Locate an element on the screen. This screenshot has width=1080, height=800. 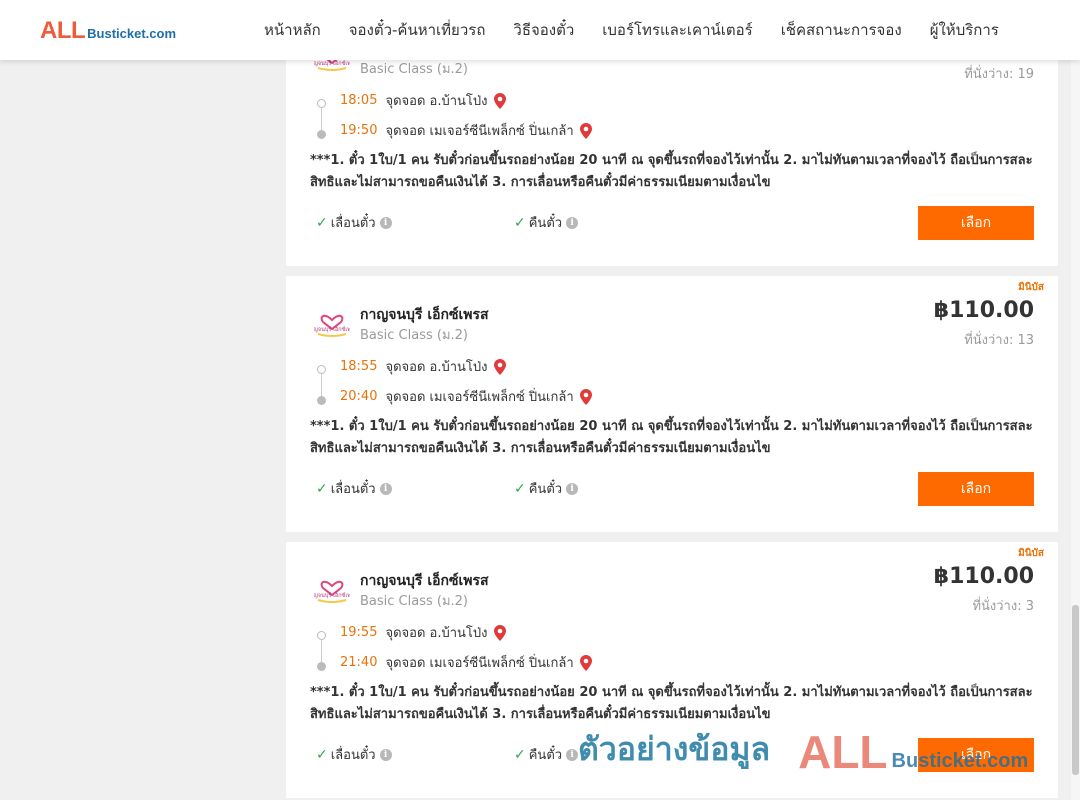
nav-check-booking: เช็คสถานะการจอง is located at coordinates (841, 30).